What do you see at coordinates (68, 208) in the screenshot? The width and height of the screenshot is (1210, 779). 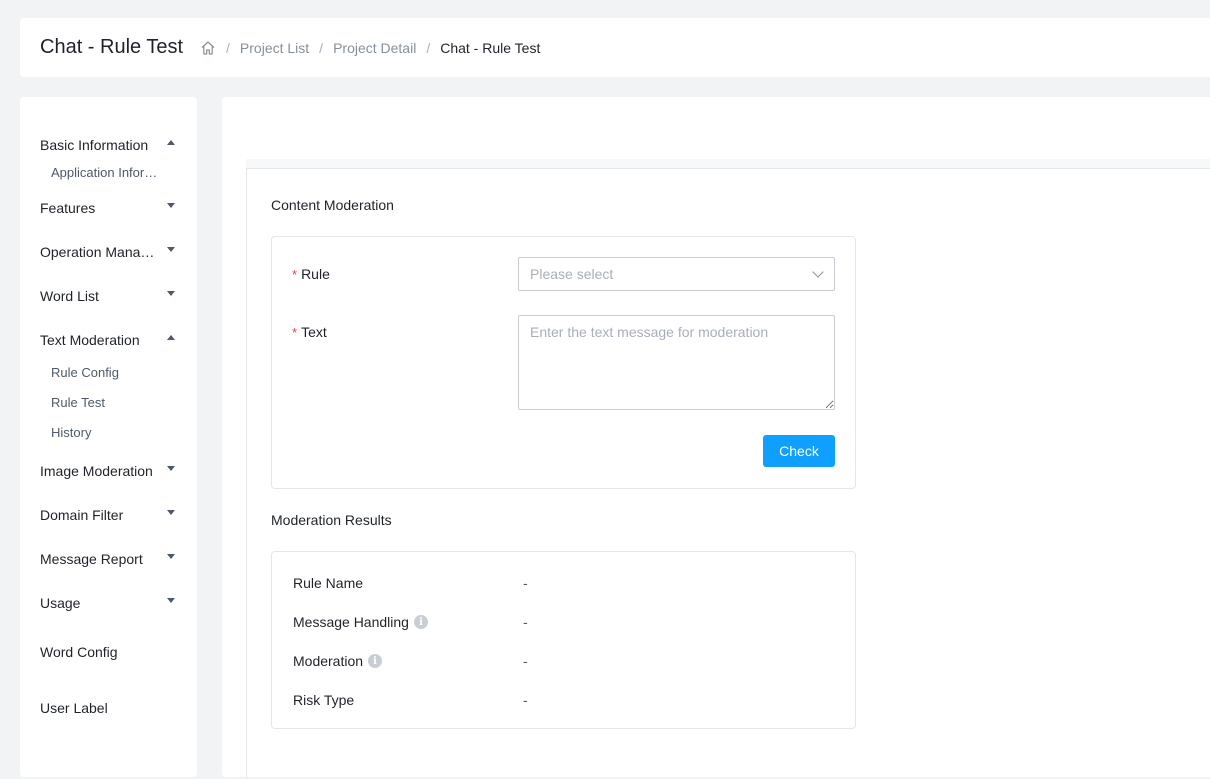 I see `sidebar-item-label: Features` at bounding box center [68, 208].